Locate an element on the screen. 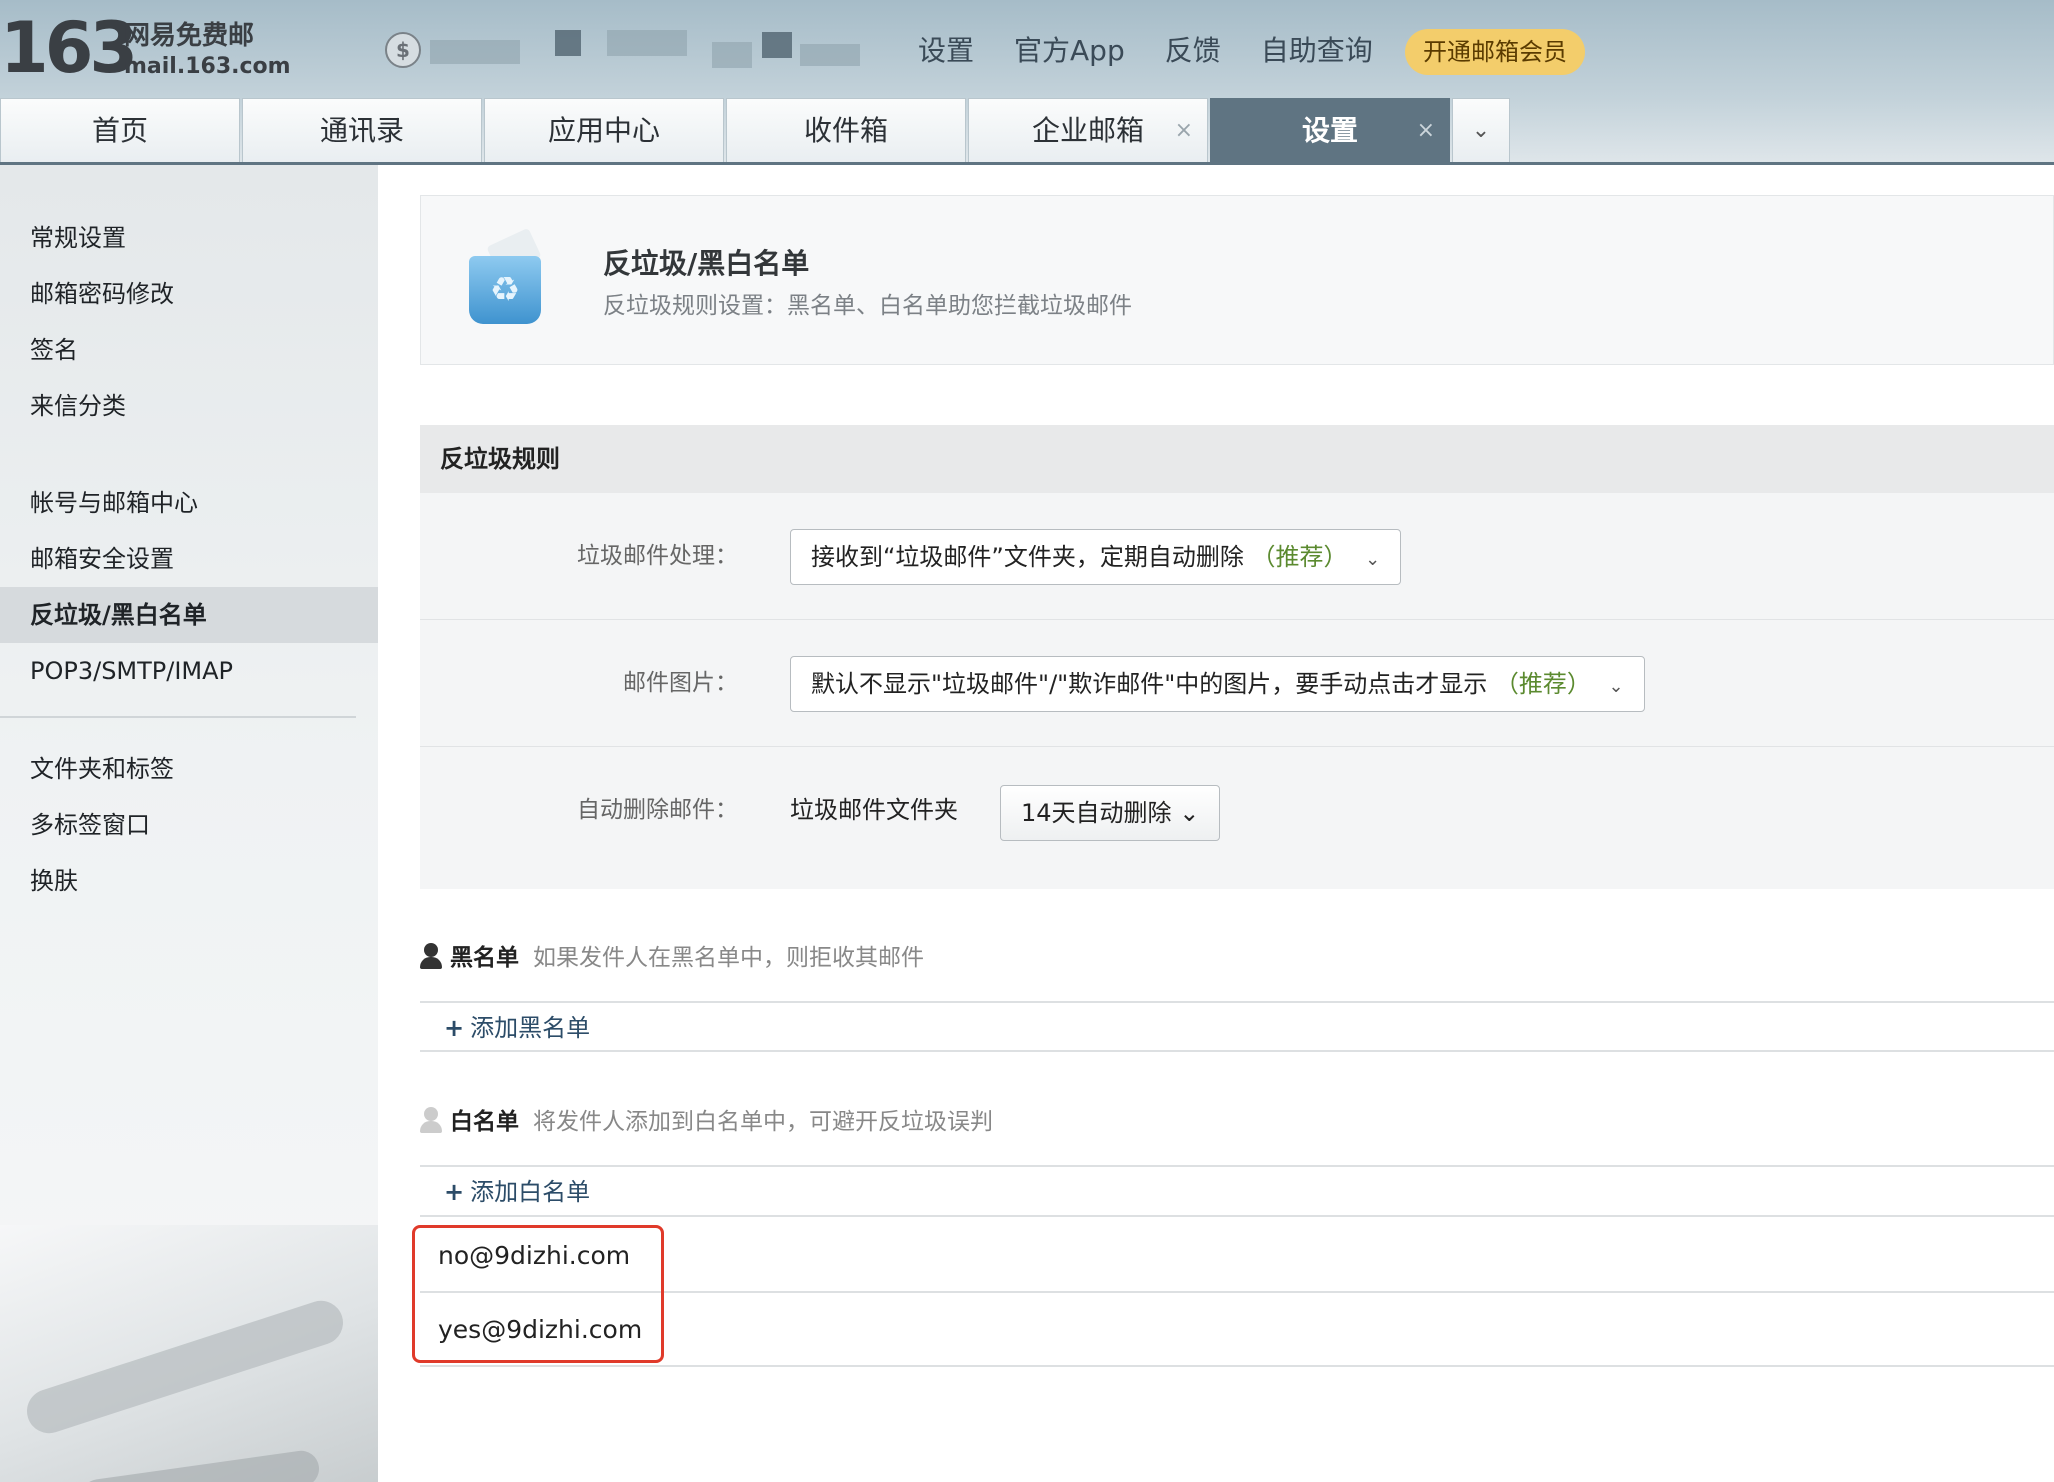 Image resolution: width=2054 pixels, height=1482 pixels. select-value: 接收到“垃圾邮件”文件夹，定期自动删除 is located at coordinates (1027, 557).